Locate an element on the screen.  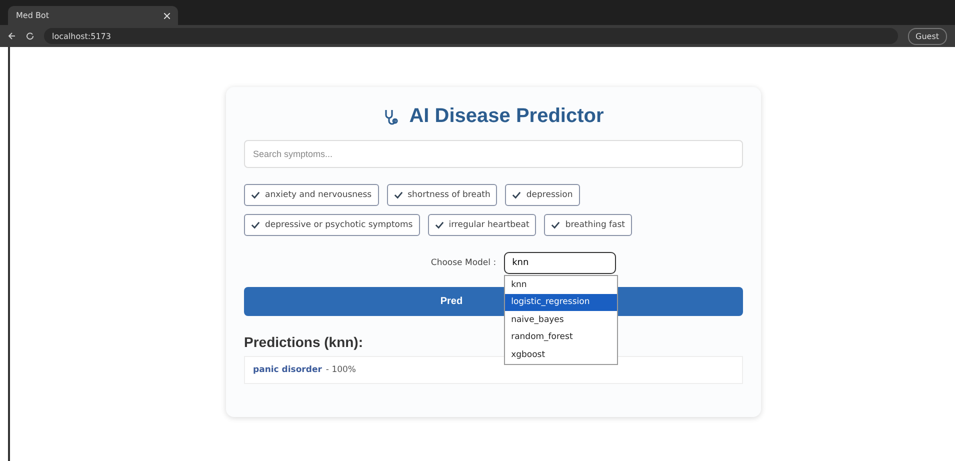
app-title: AI Disease Predictor is located at coordinates (493, 116).